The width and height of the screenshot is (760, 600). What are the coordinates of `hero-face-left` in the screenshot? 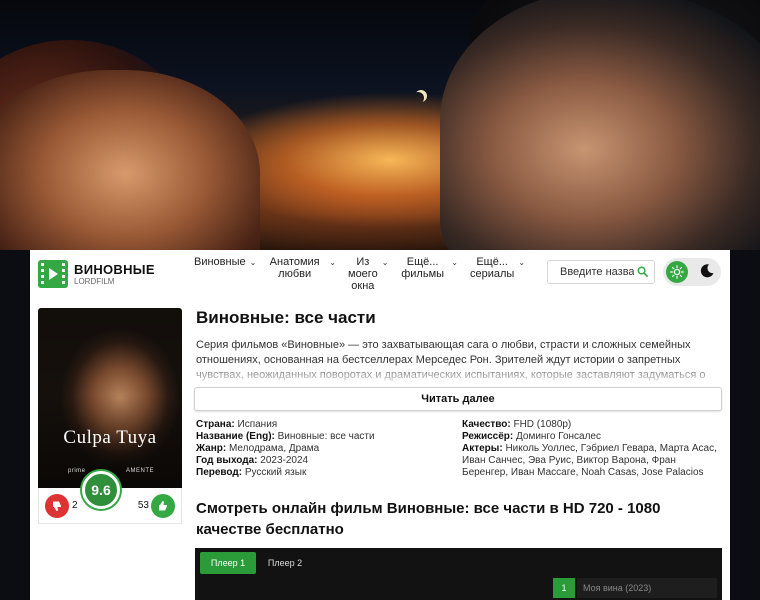 It's located at (130, 160).